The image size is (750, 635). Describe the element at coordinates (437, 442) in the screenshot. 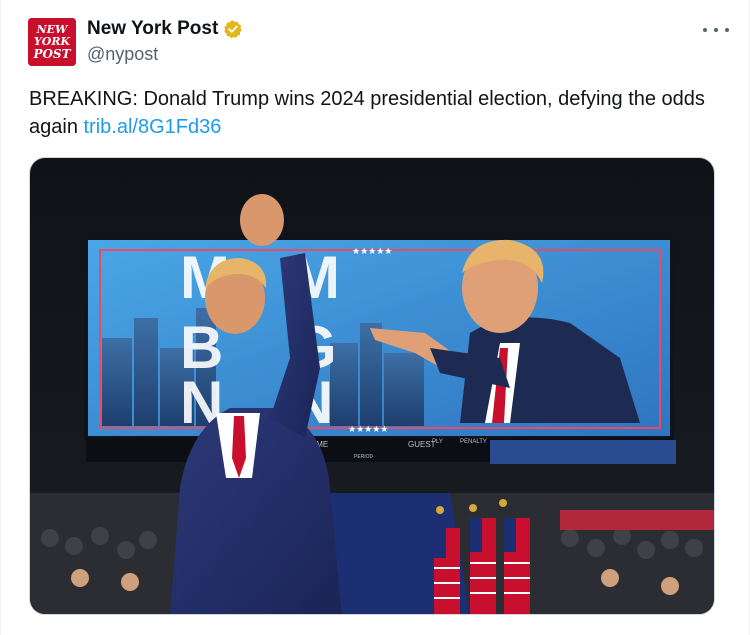

I see `screen-label-ply: PLY` at that location.